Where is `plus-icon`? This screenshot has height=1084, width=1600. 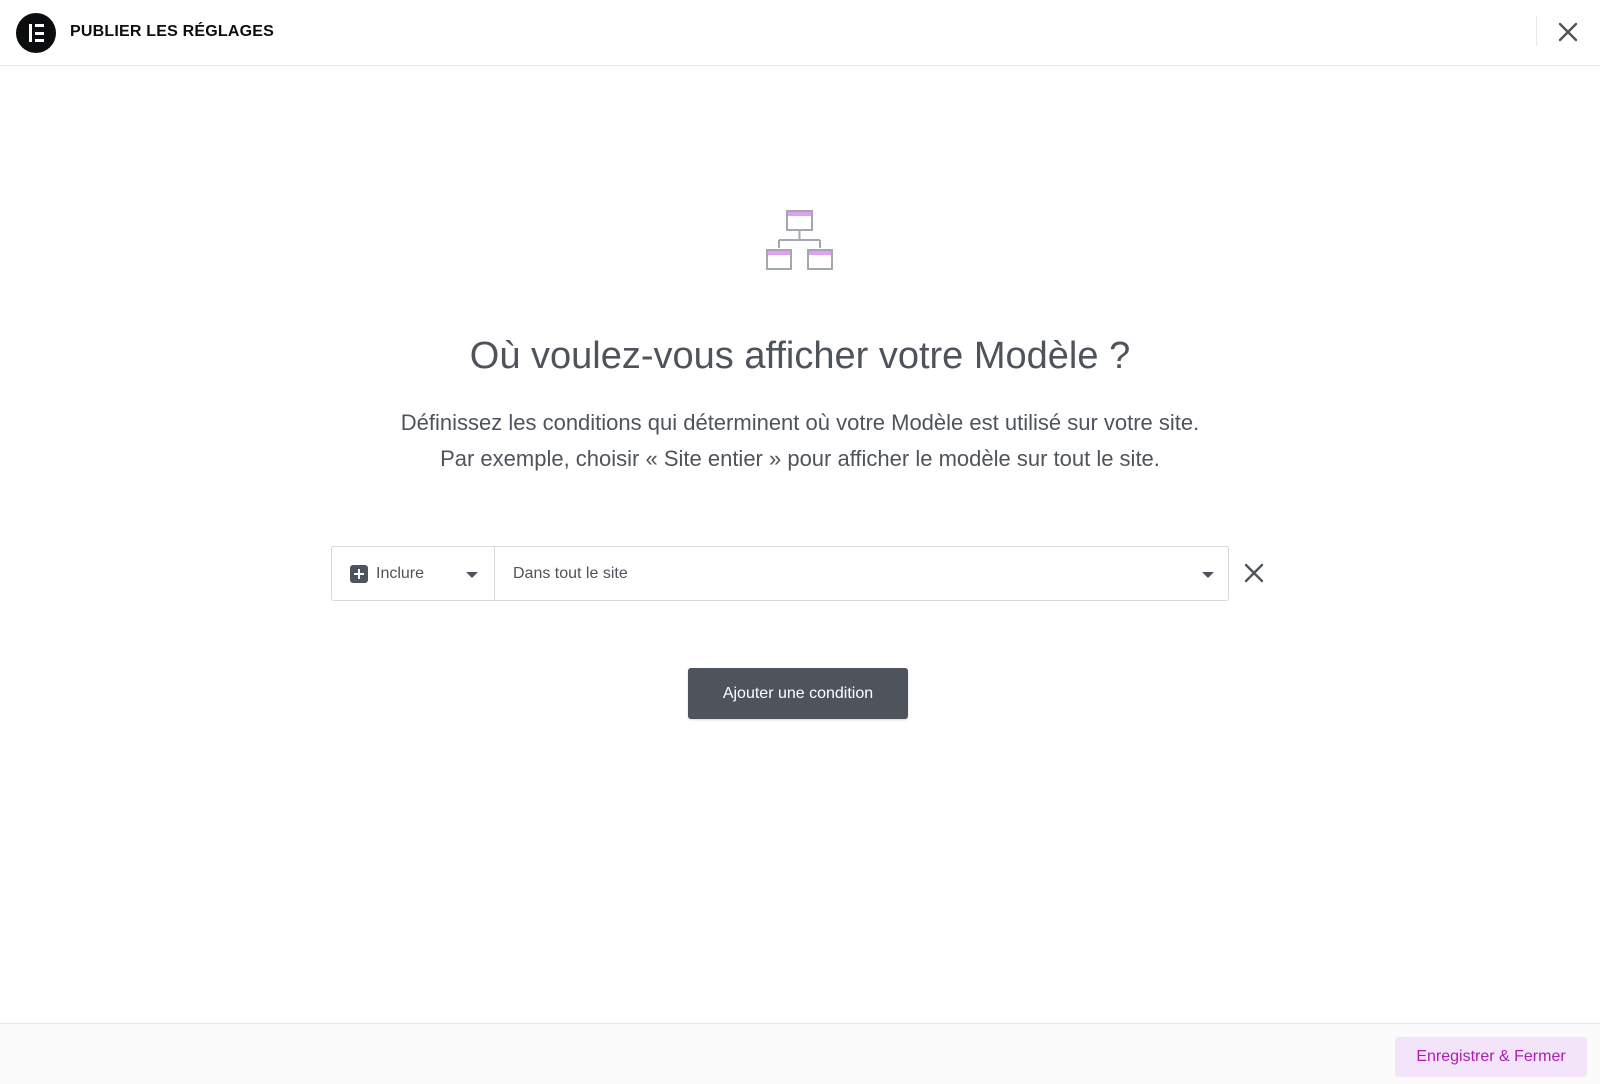
plus-icon is located at coordinates (359, 573).